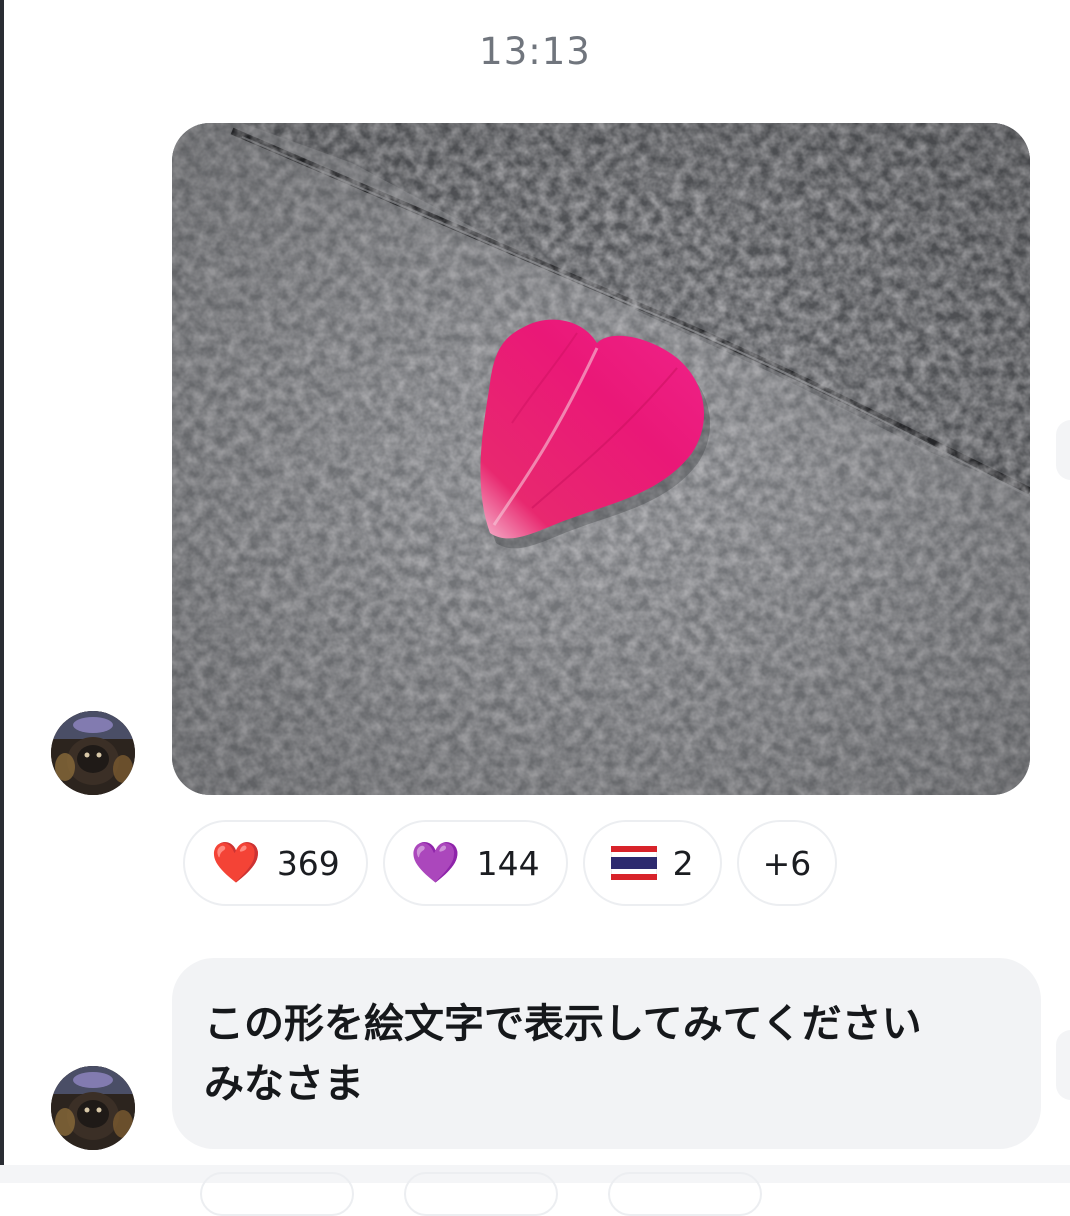 The image size is (1070, 1216). What do you see at coordinates (435, 863) in the screenshot?
I see `purple-heart-icon: 💜` at bounding box center [435, 863].